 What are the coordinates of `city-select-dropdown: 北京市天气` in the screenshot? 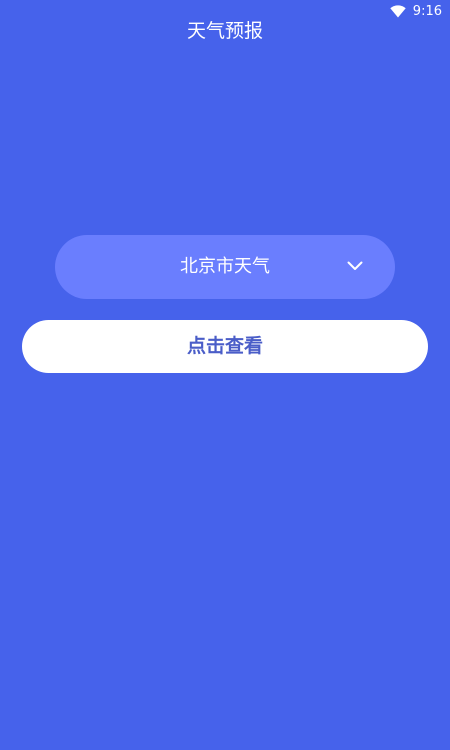 It's located at (225, 267).